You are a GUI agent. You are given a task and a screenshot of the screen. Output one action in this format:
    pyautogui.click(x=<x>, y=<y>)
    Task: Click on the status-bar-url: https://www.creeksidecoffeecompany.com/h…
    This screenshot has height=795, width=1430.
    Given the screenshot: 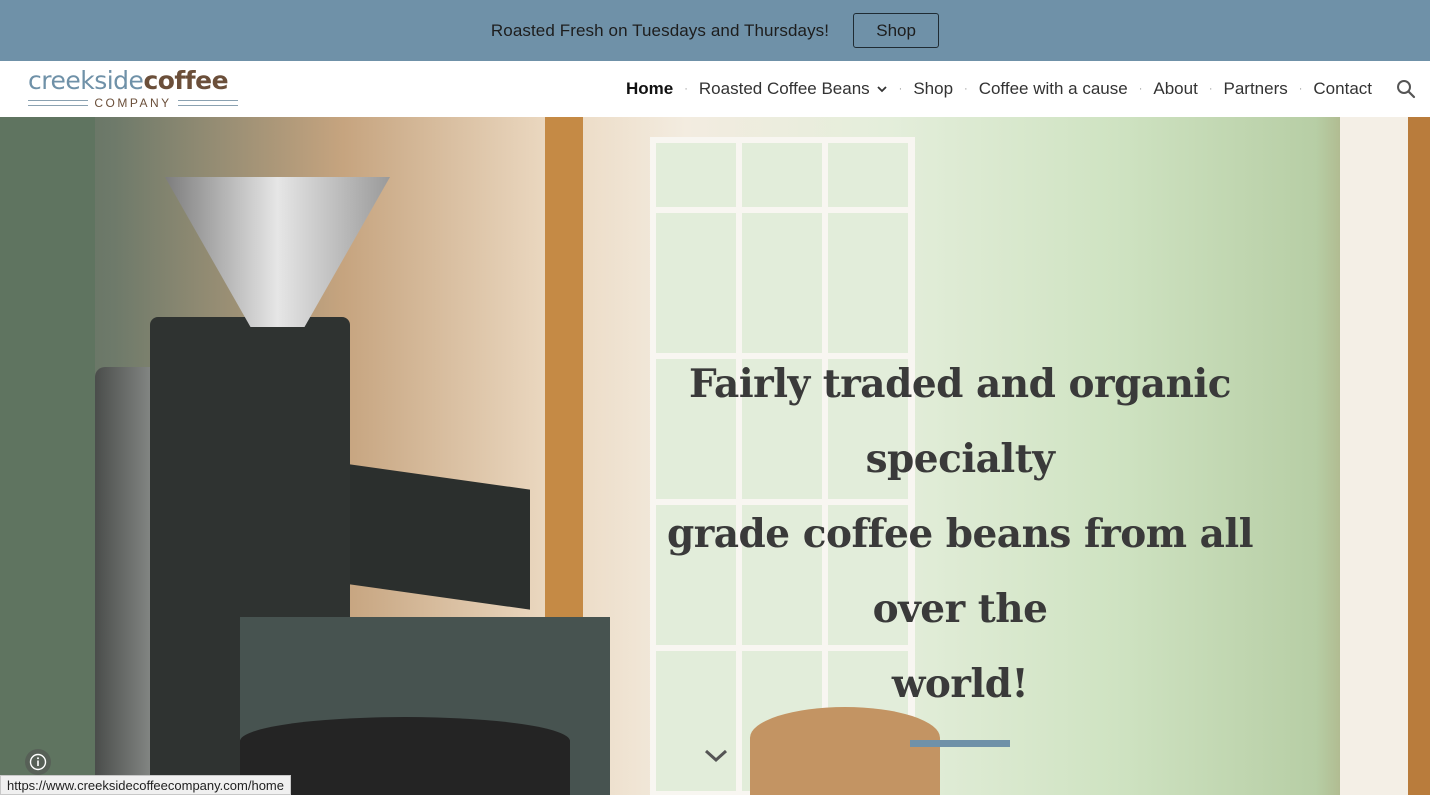 What is the action you would take?
    pyautogui.click(x=145, y=785)
    